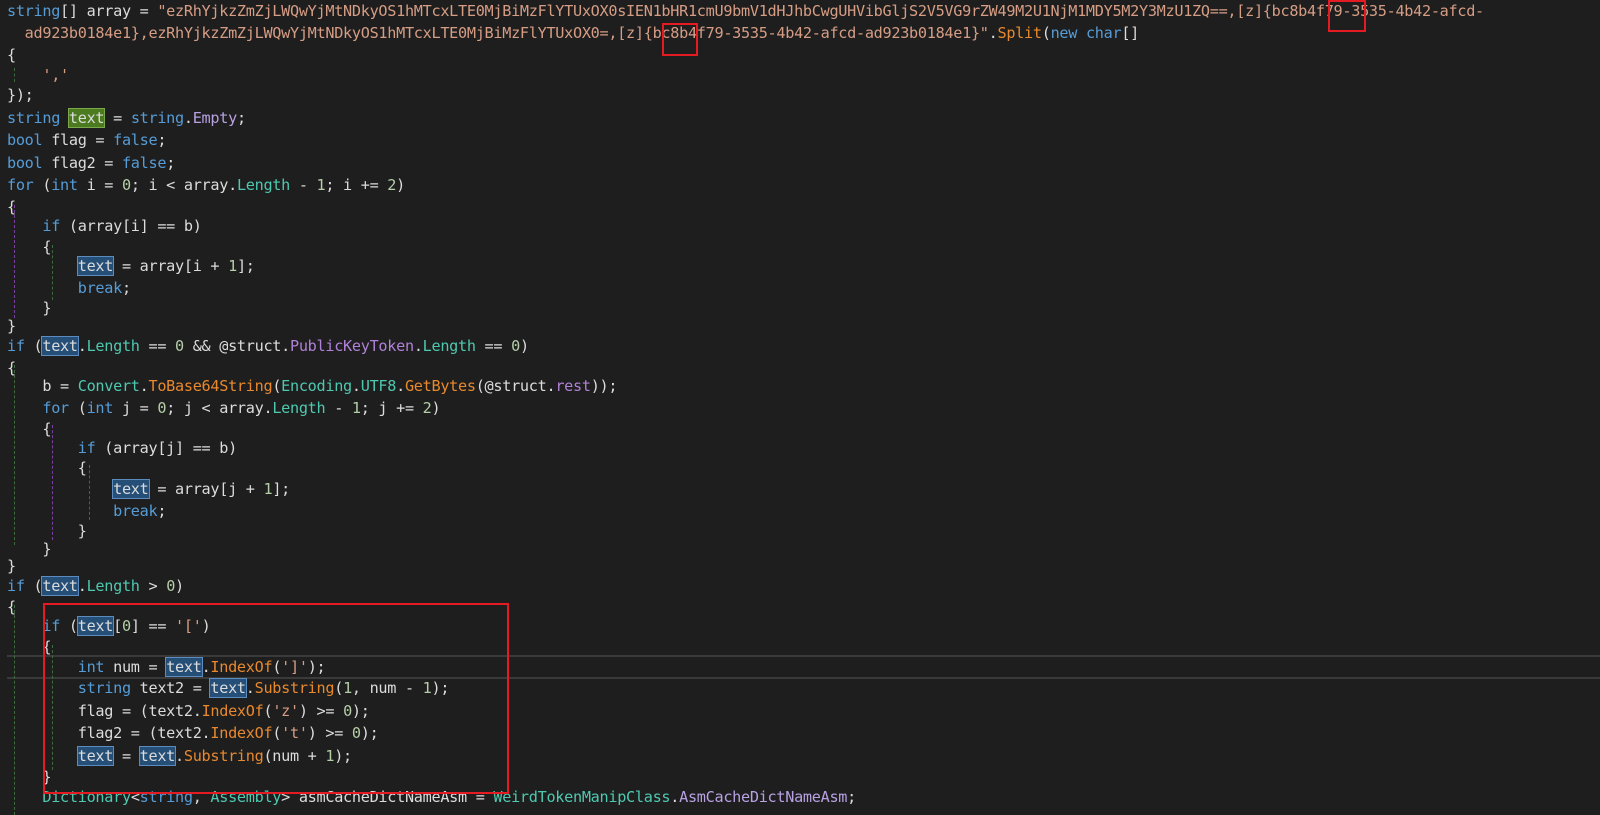 The image size is (1600, 815). I want to click on code-token: ; i +=, so click(356, 185).